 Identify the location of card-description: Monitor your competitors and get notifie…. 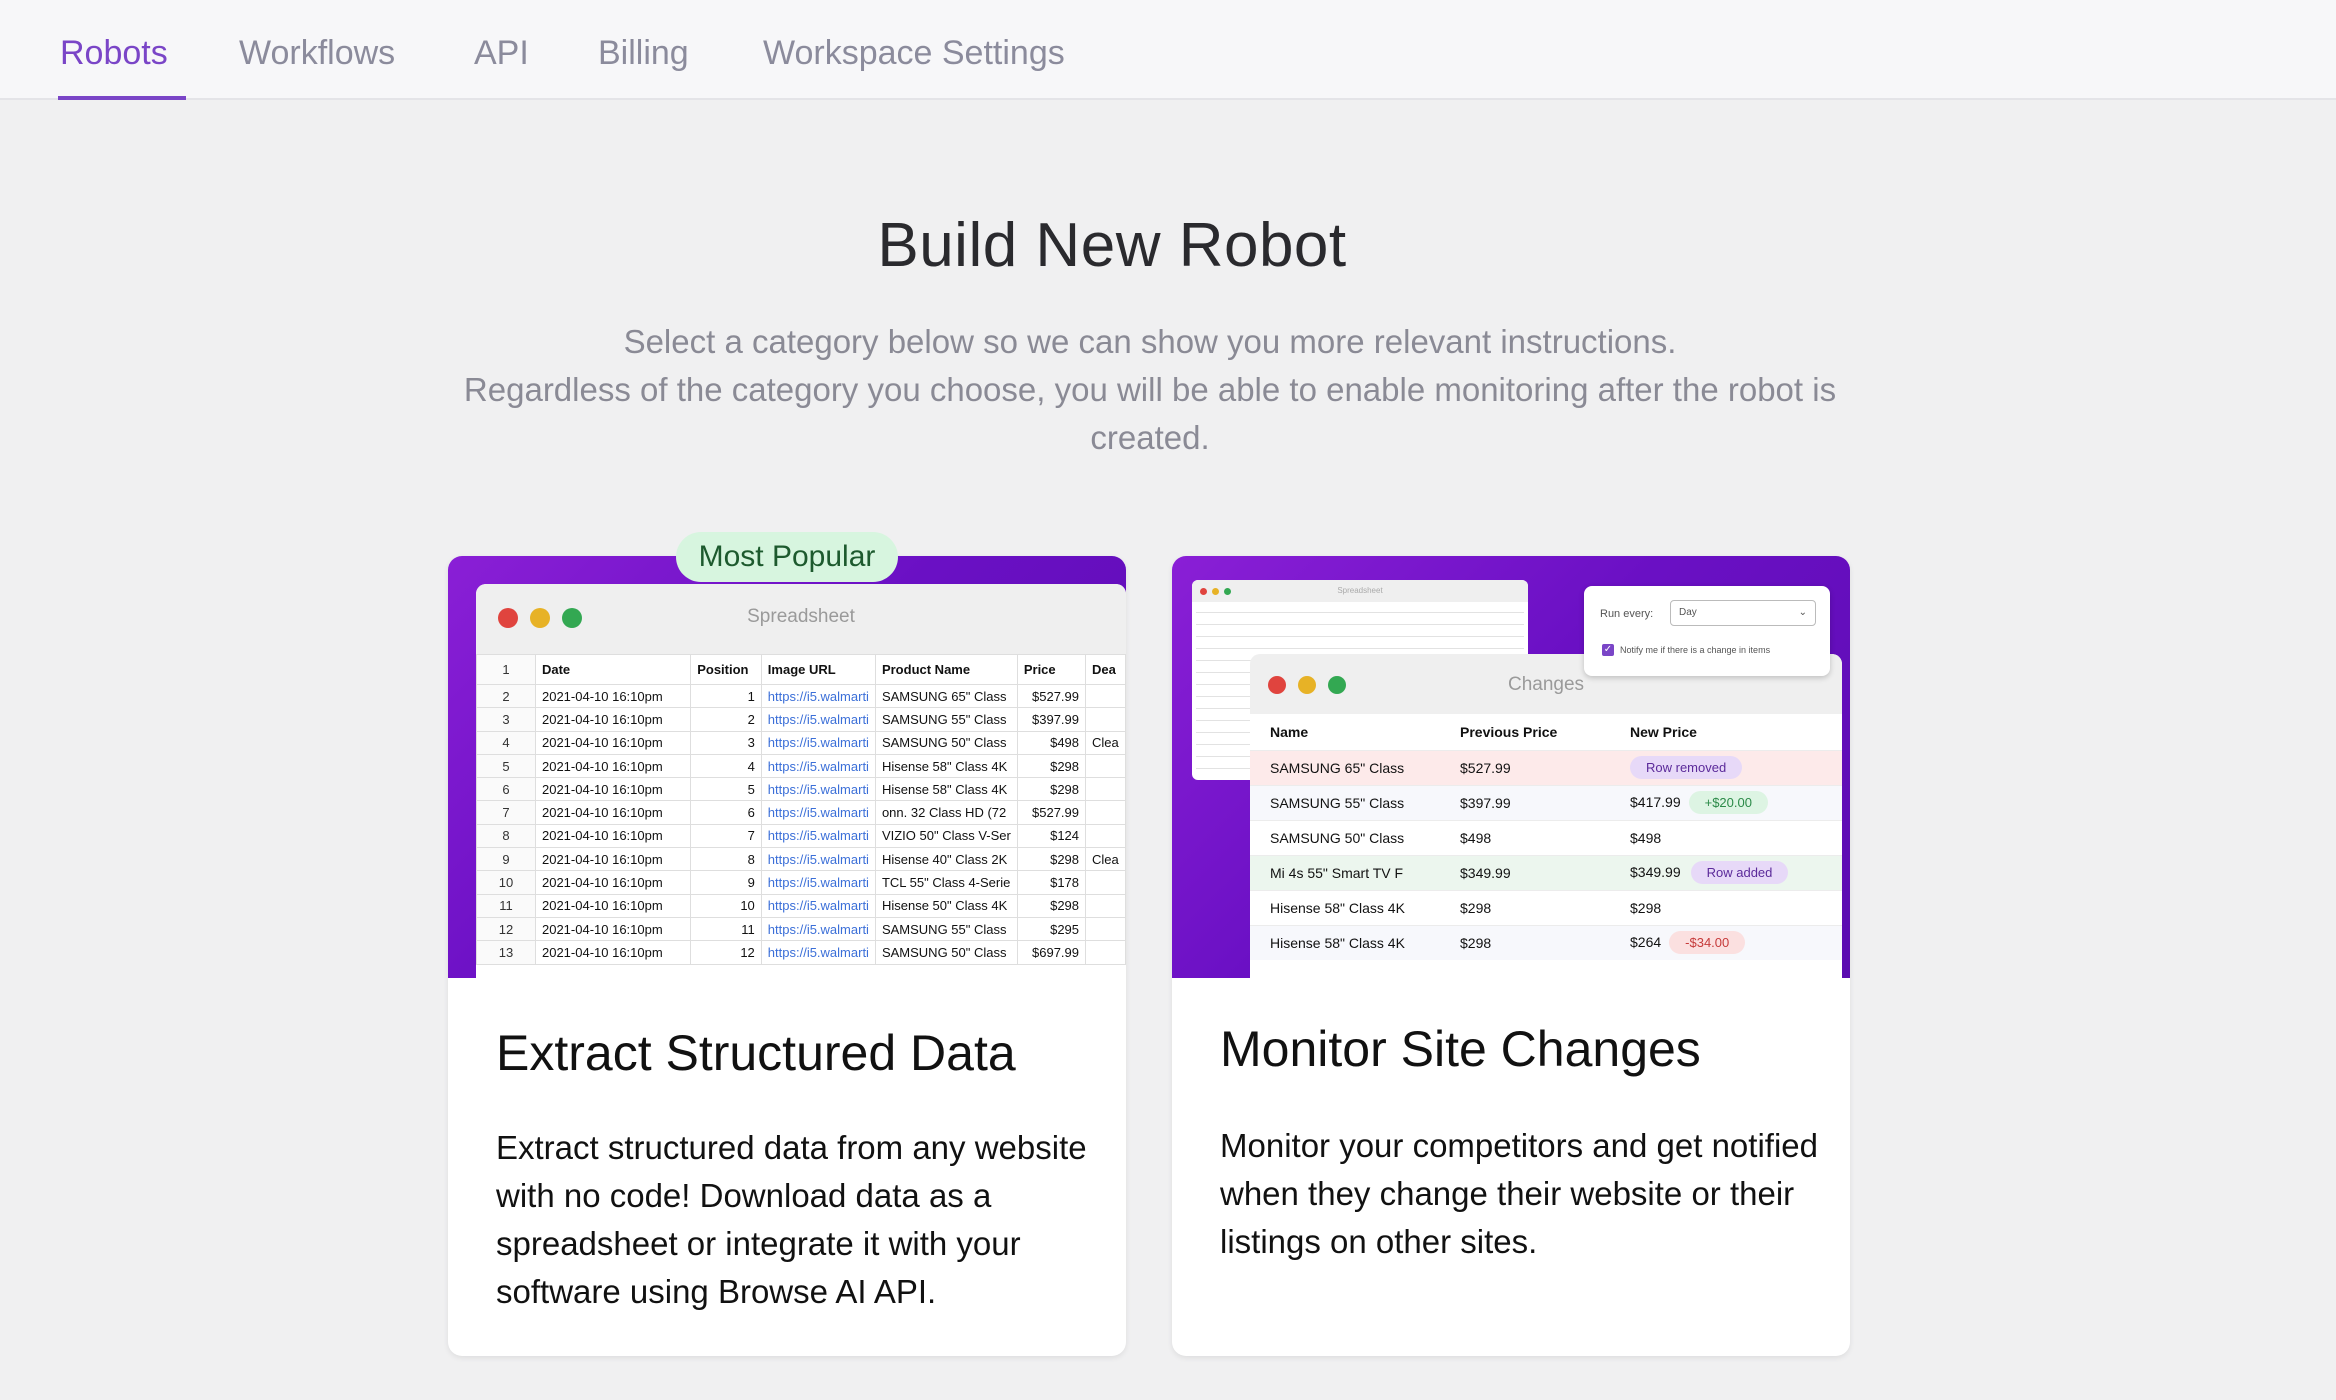
(1519, 1193).